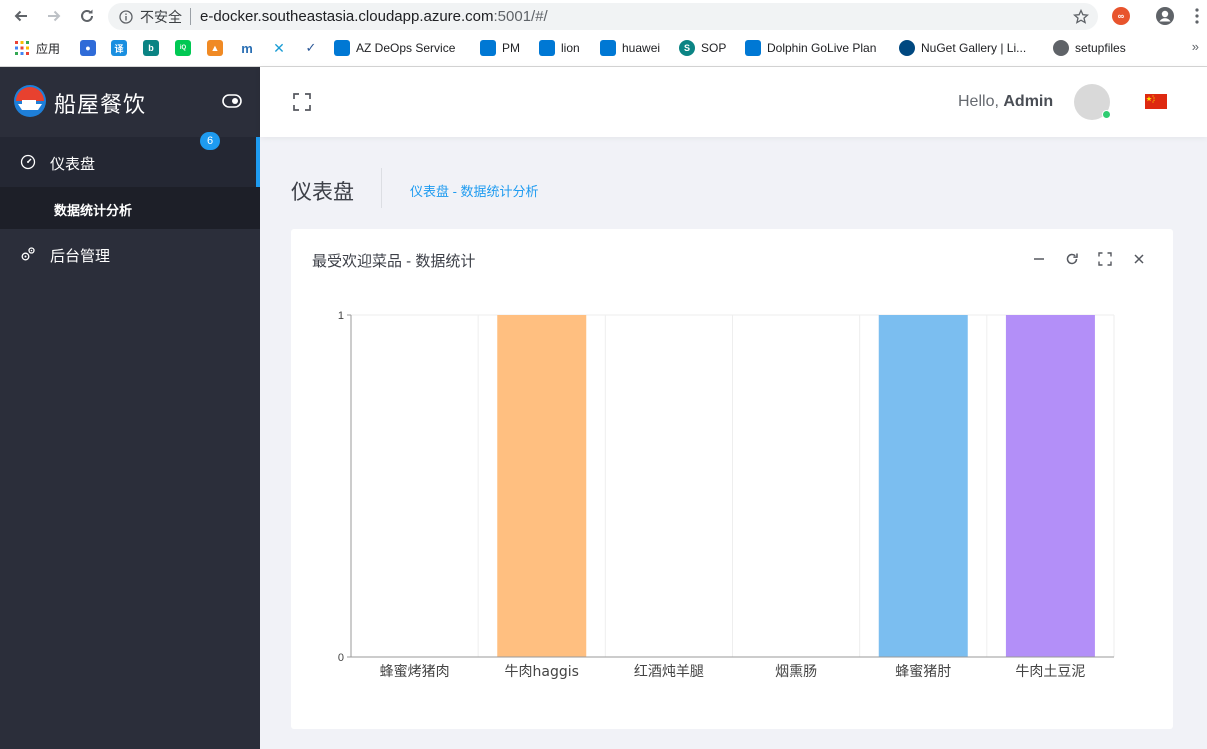 The width and height of the screenshot is (1207, 749). What do you see at coordinates (1039, 259) in the screenshot?
I see `minimize-icon` at bounding box center [1039, 259].